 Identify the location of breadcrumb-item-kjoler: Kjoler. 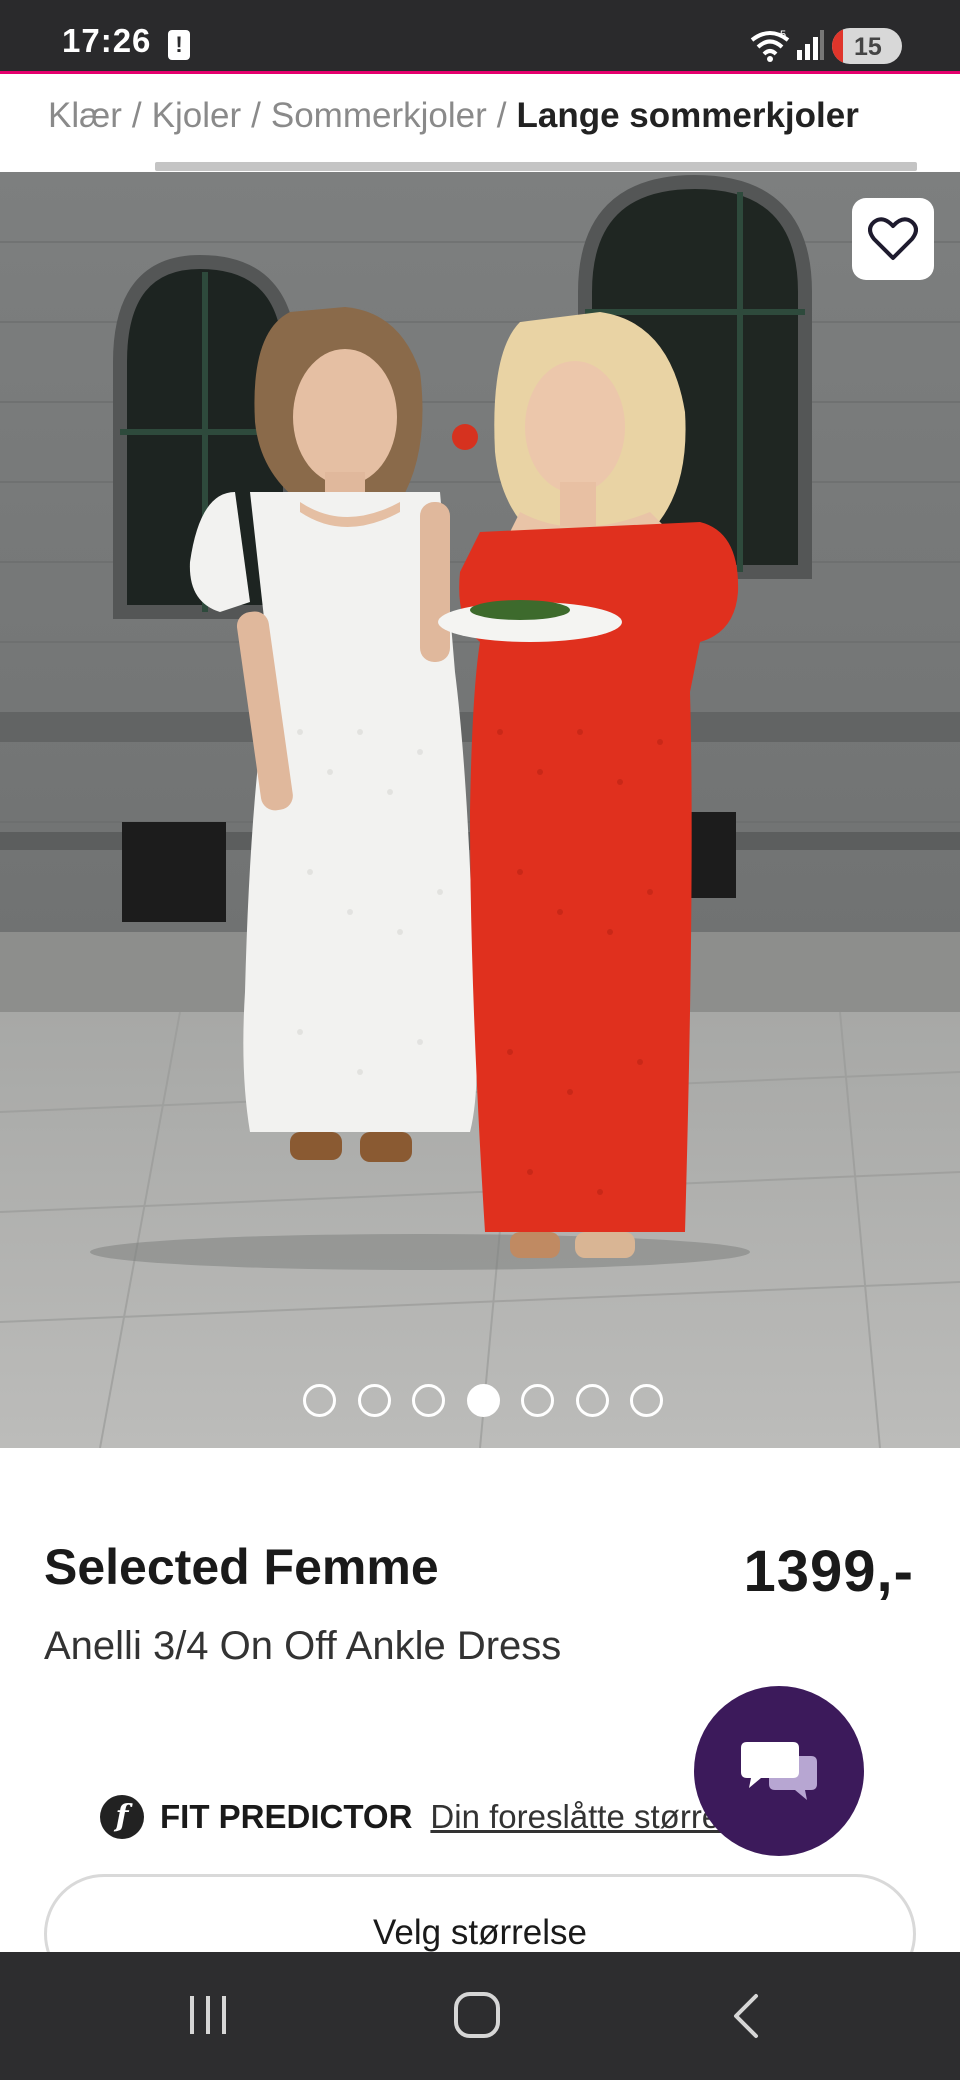
(196, 115).